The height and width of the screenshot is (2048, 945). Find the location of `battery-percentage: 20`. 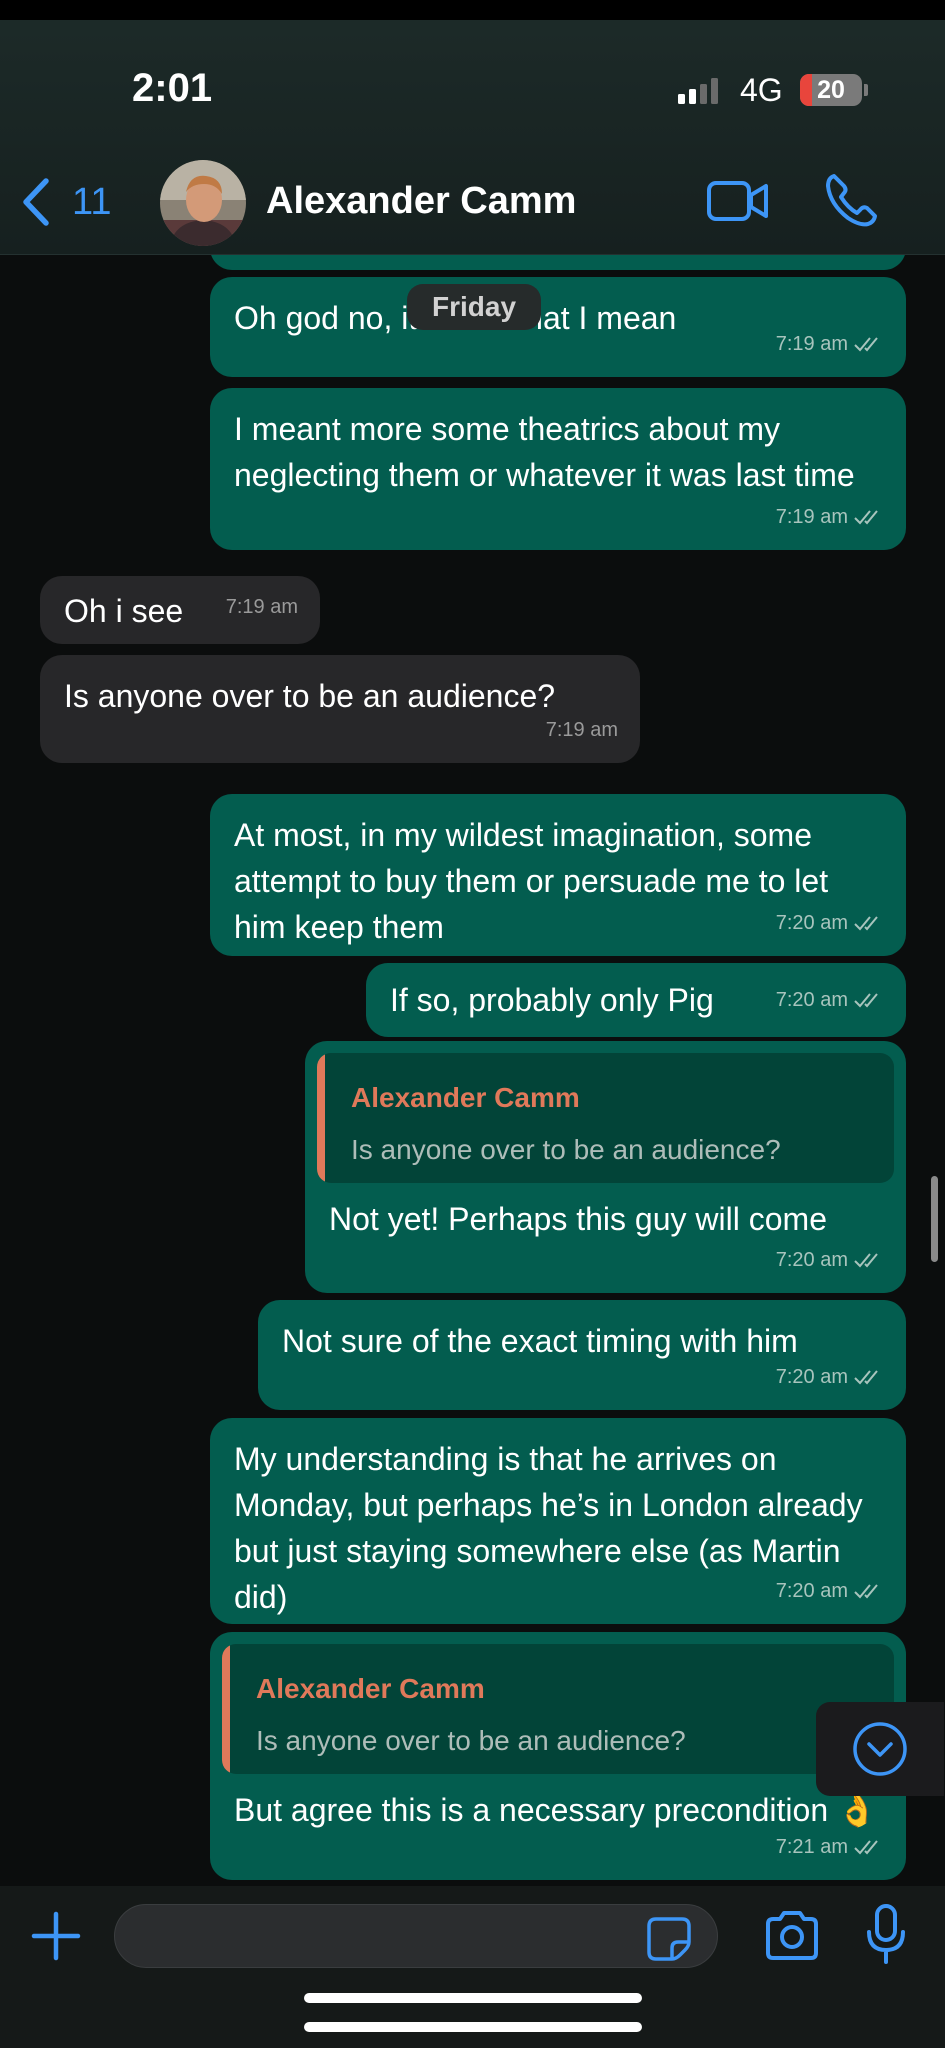

battery-percentage: 20 is located at coordinates (831, 90).